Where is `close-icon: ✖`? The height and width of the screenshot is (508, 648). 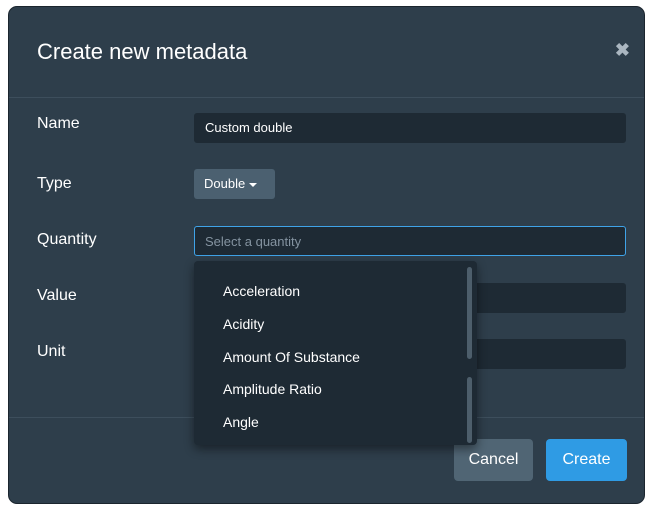 close-icon: ✖ is located at coordinates (622, 50).